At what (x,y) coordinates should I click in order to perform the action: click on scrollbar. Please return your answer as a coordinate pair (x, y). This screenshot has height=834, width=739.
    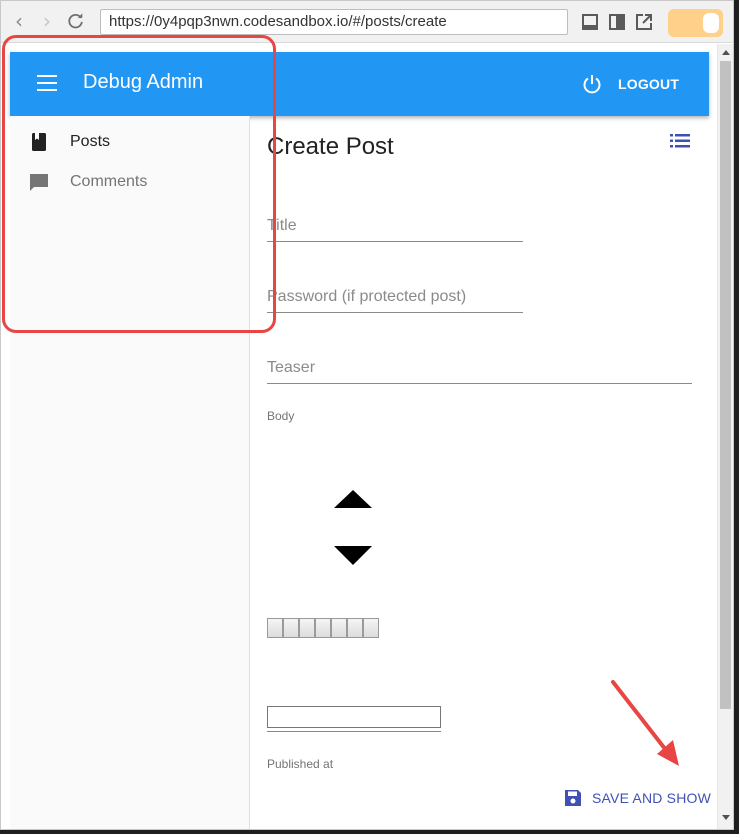
    Looking at the image, I should click on (725, 436).